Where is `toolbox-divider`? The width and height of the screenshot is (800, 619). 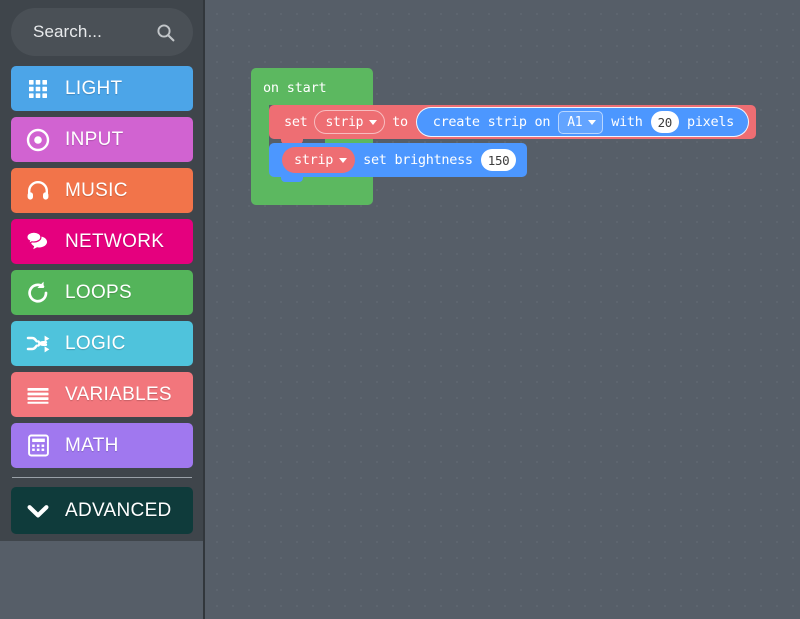
toolbox-divider is located at coordinates (102, 477).